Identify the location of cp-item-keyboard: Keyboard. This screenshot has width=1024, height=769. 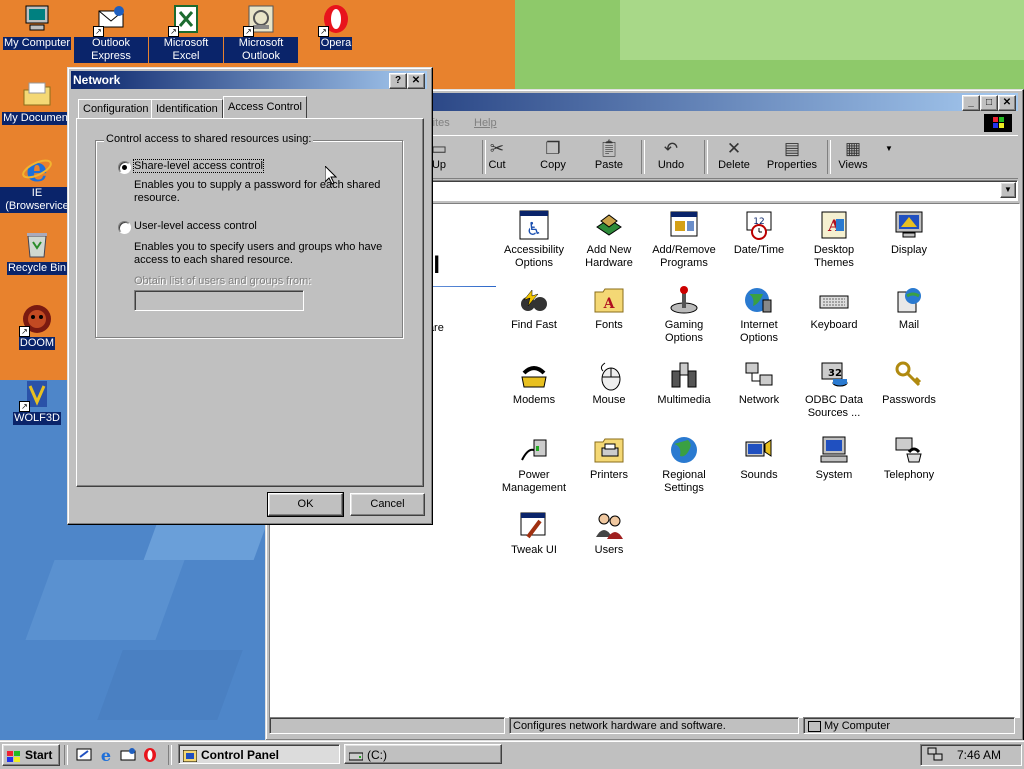
(834, 308).